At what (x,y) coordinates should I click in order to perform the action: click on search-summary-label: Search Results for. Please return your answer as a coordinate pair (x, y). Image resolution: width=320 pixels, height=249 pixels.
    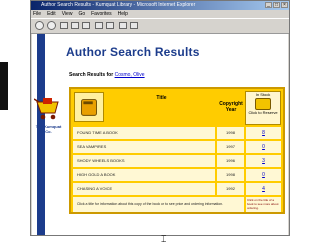
    Looking at the image, I should click on (91, 75).